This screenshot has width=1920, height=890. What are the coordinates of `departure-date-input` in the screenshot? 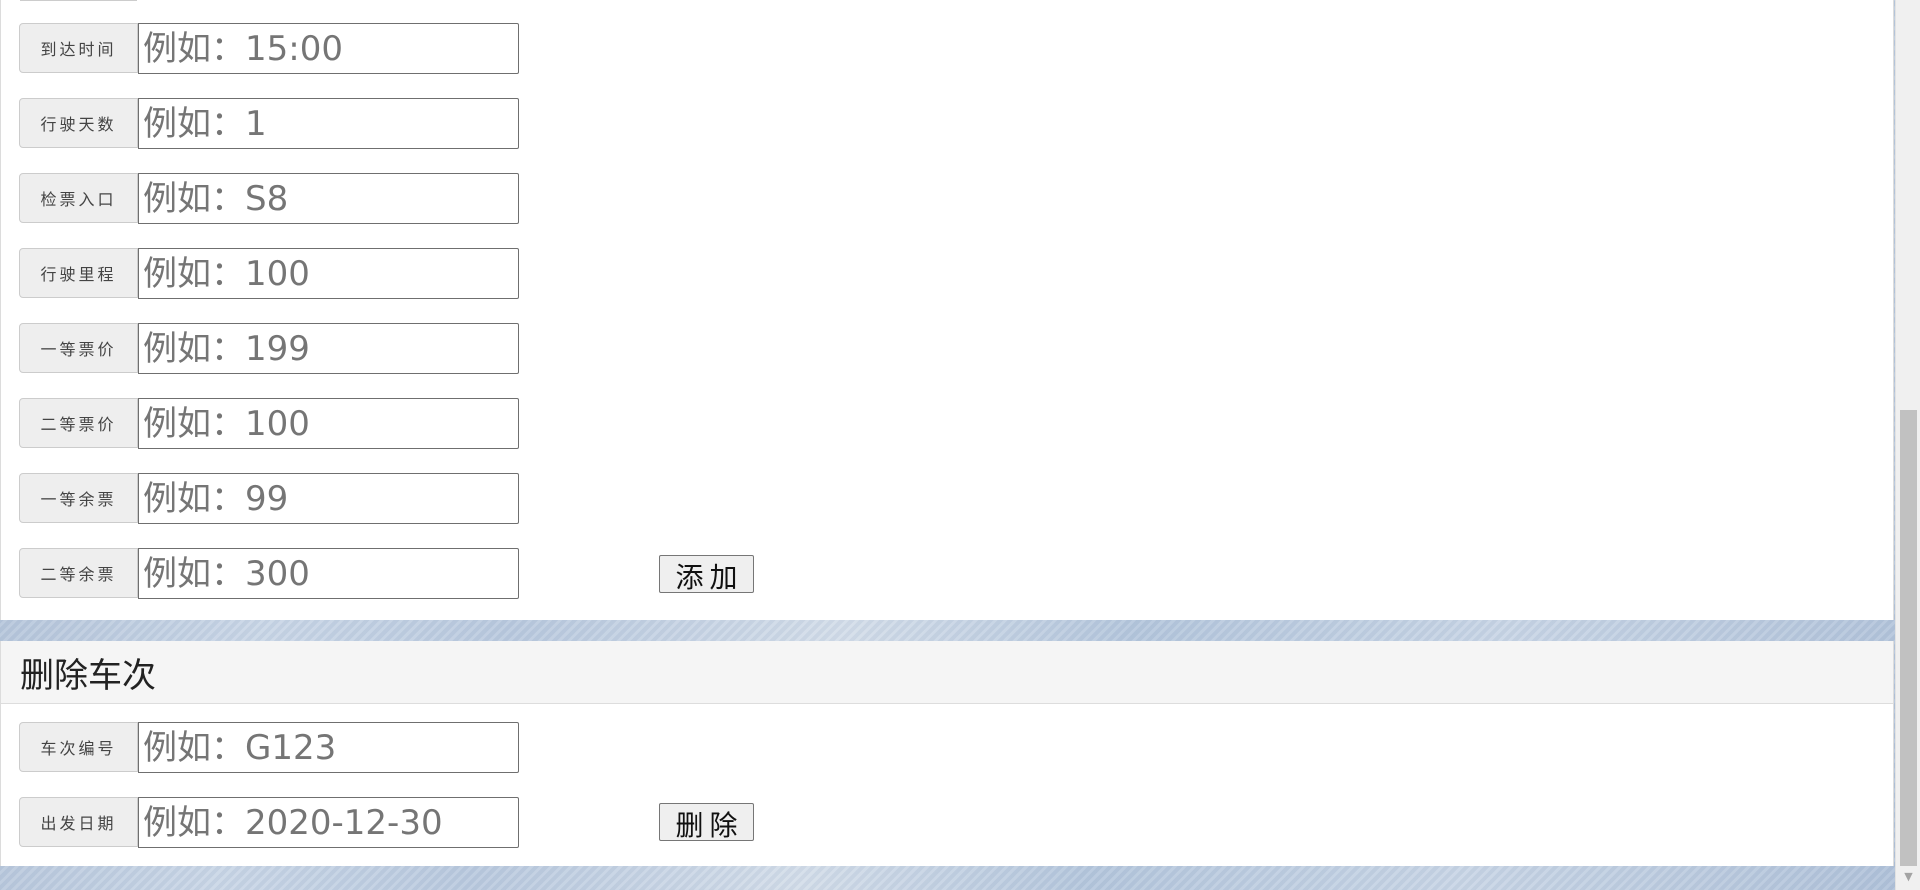 It's located at (328, 822).